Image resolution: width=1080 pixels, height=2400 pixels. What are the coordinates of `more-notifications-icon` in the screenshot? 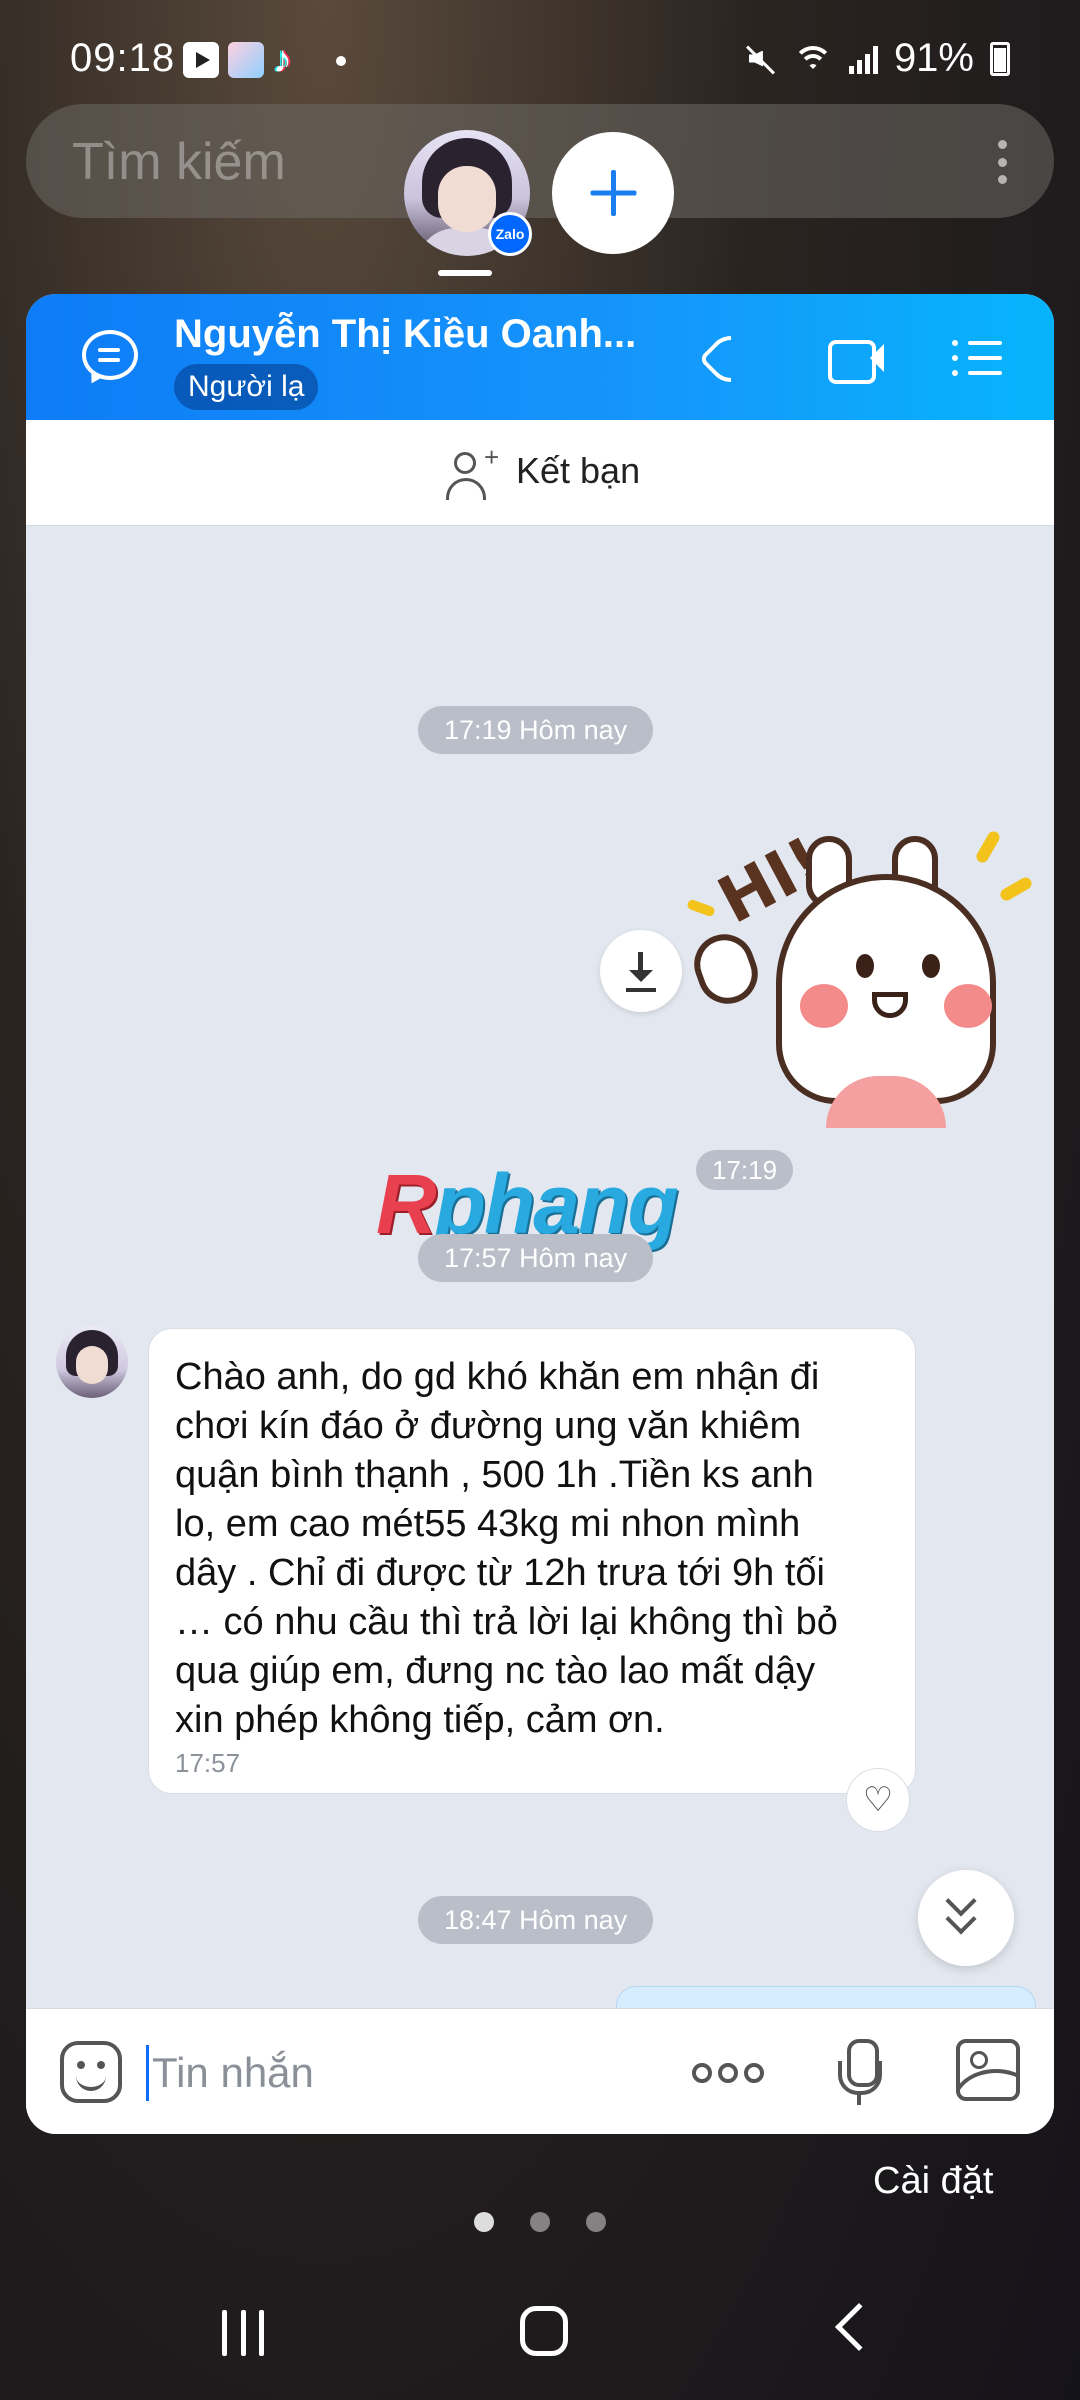 It's located at (341, 61).